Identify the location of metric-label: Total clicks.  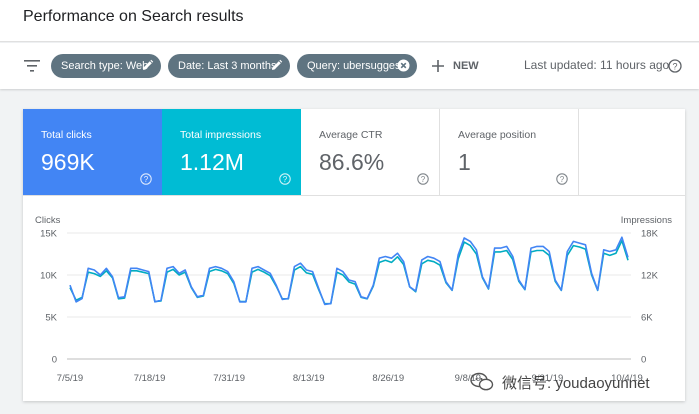
(66, 135).